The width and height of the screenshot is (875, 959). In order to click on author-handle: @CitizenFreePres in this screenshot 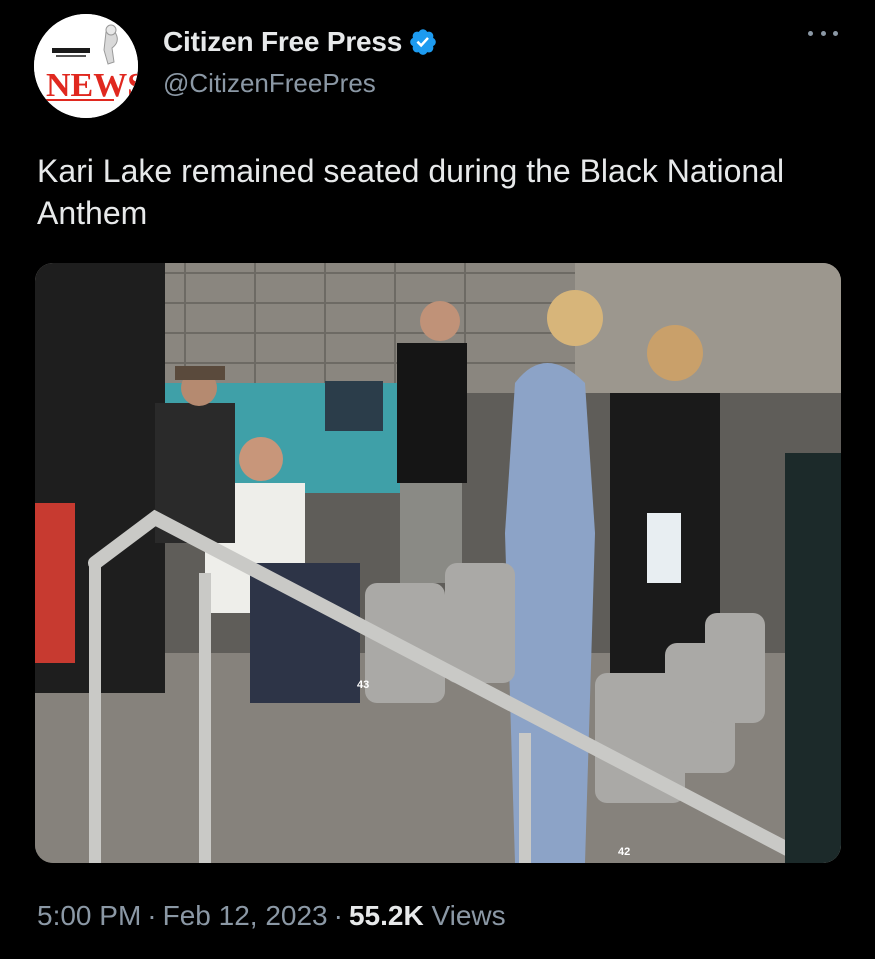, I will do `click(300, 83)`.